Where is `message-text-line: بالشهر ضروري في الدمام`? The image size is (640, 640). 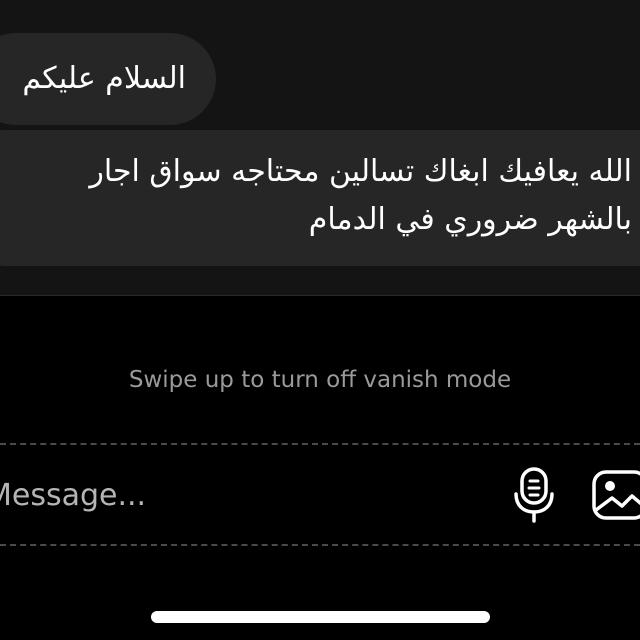
message-text-line: بالشهر ضروري في الدمام is located at coordinates (470, 219).